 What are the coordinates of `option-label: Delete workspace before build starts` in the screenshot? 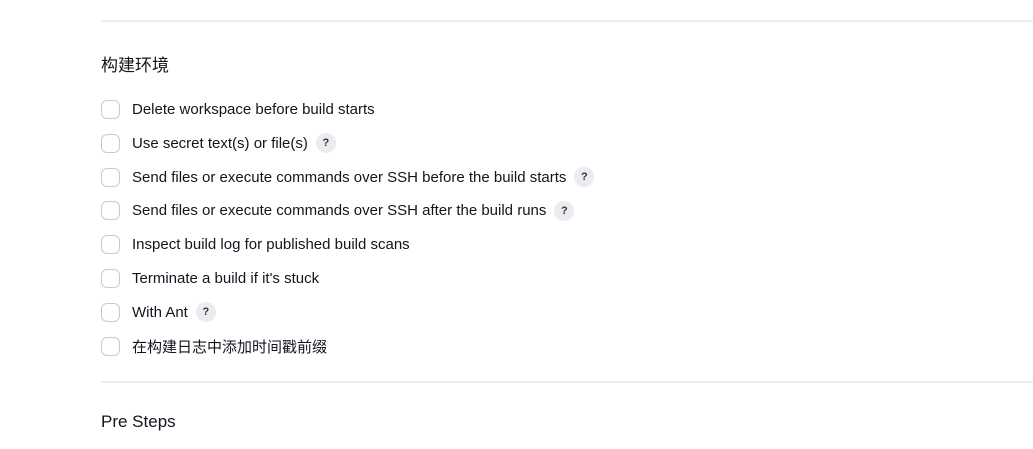 It's located at (253, 109).